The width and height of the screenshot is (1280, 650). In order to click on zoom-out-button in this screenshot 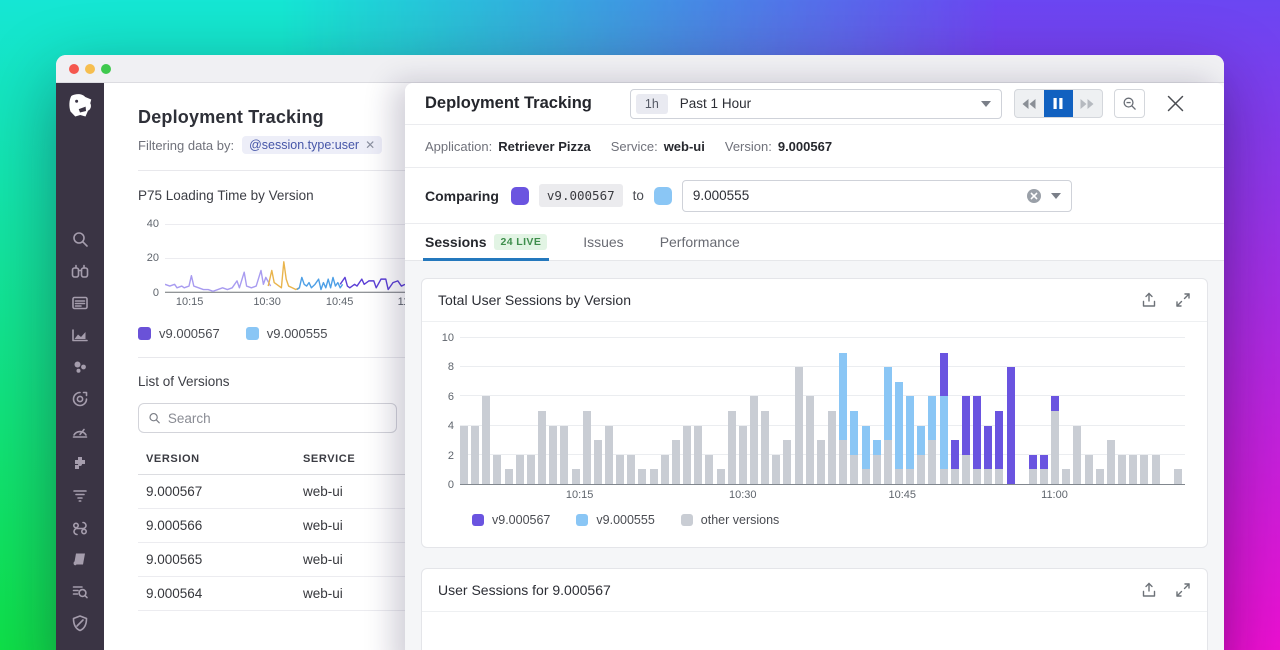, I will do `click(1129, 103)`.